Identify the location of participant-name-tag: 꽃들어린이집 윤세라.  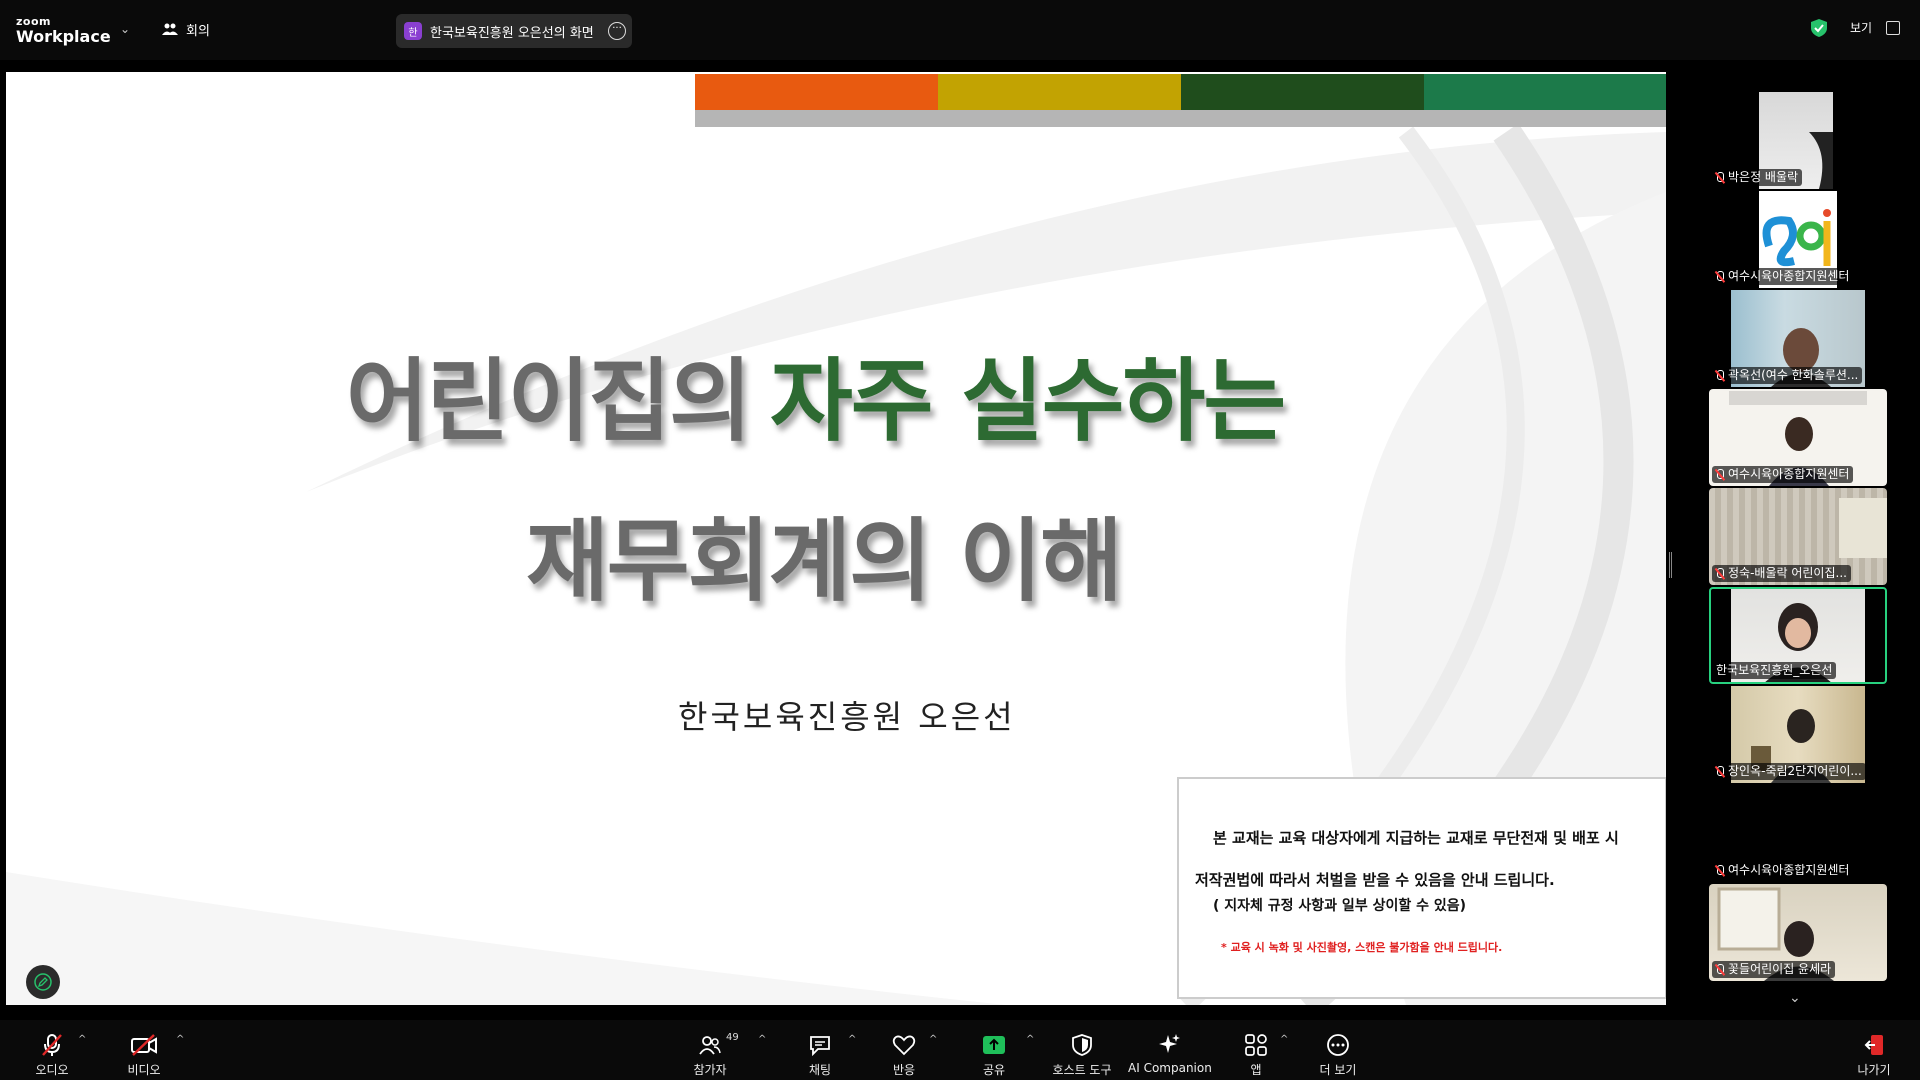
(1774, 969).